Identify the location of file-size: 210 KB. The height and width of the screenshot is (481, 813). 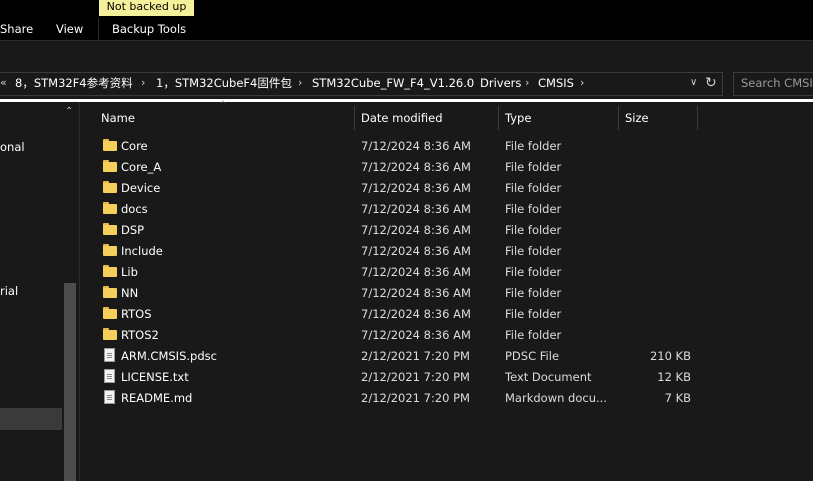
(670, 356).